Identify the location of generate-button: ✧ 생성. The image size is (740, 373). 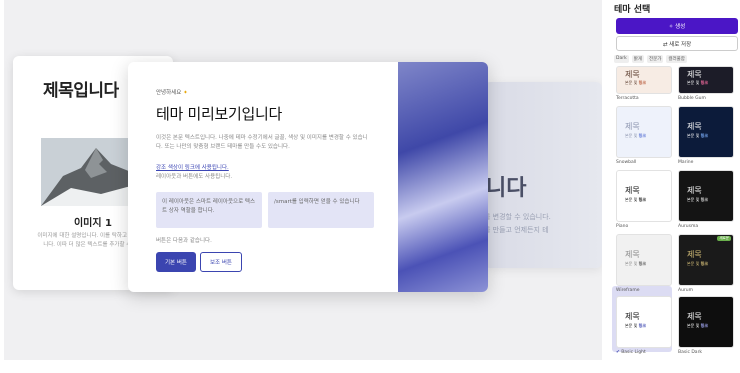
(677, 26).